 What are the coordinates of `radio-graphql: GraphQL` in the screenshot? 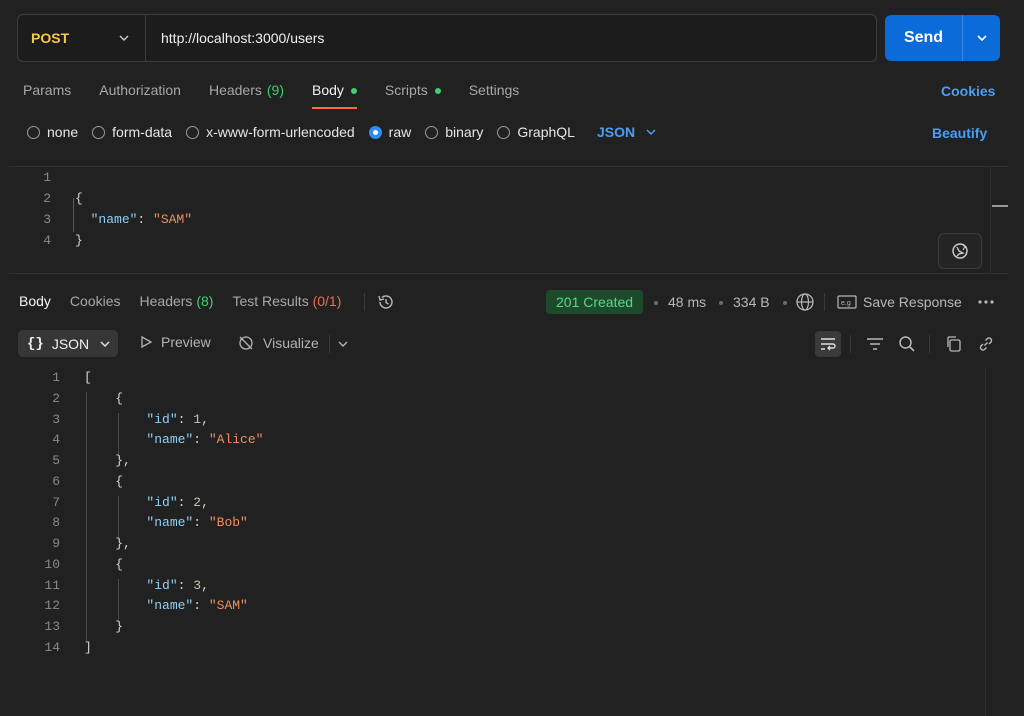 It's located at (536, 132).